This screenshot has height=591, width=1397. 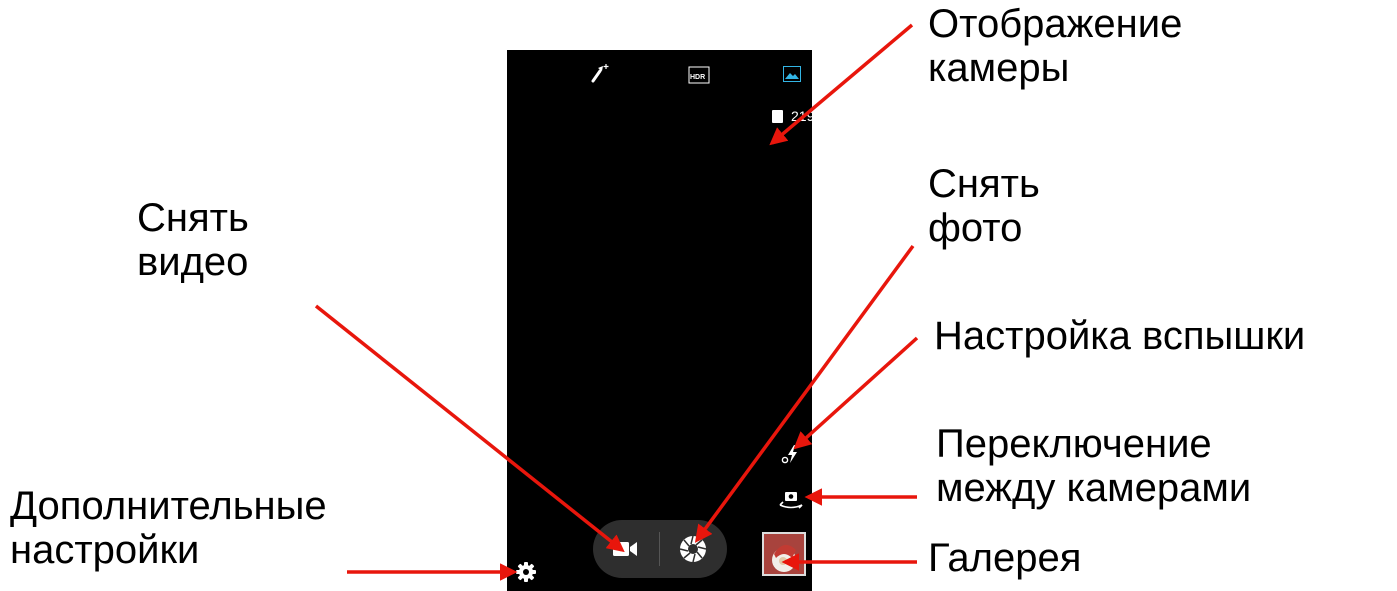 What do you see at coordinates (193, 218) in the screenshot?
I see `label-take-video-line1: Снять` at bounding box center [193, 218].